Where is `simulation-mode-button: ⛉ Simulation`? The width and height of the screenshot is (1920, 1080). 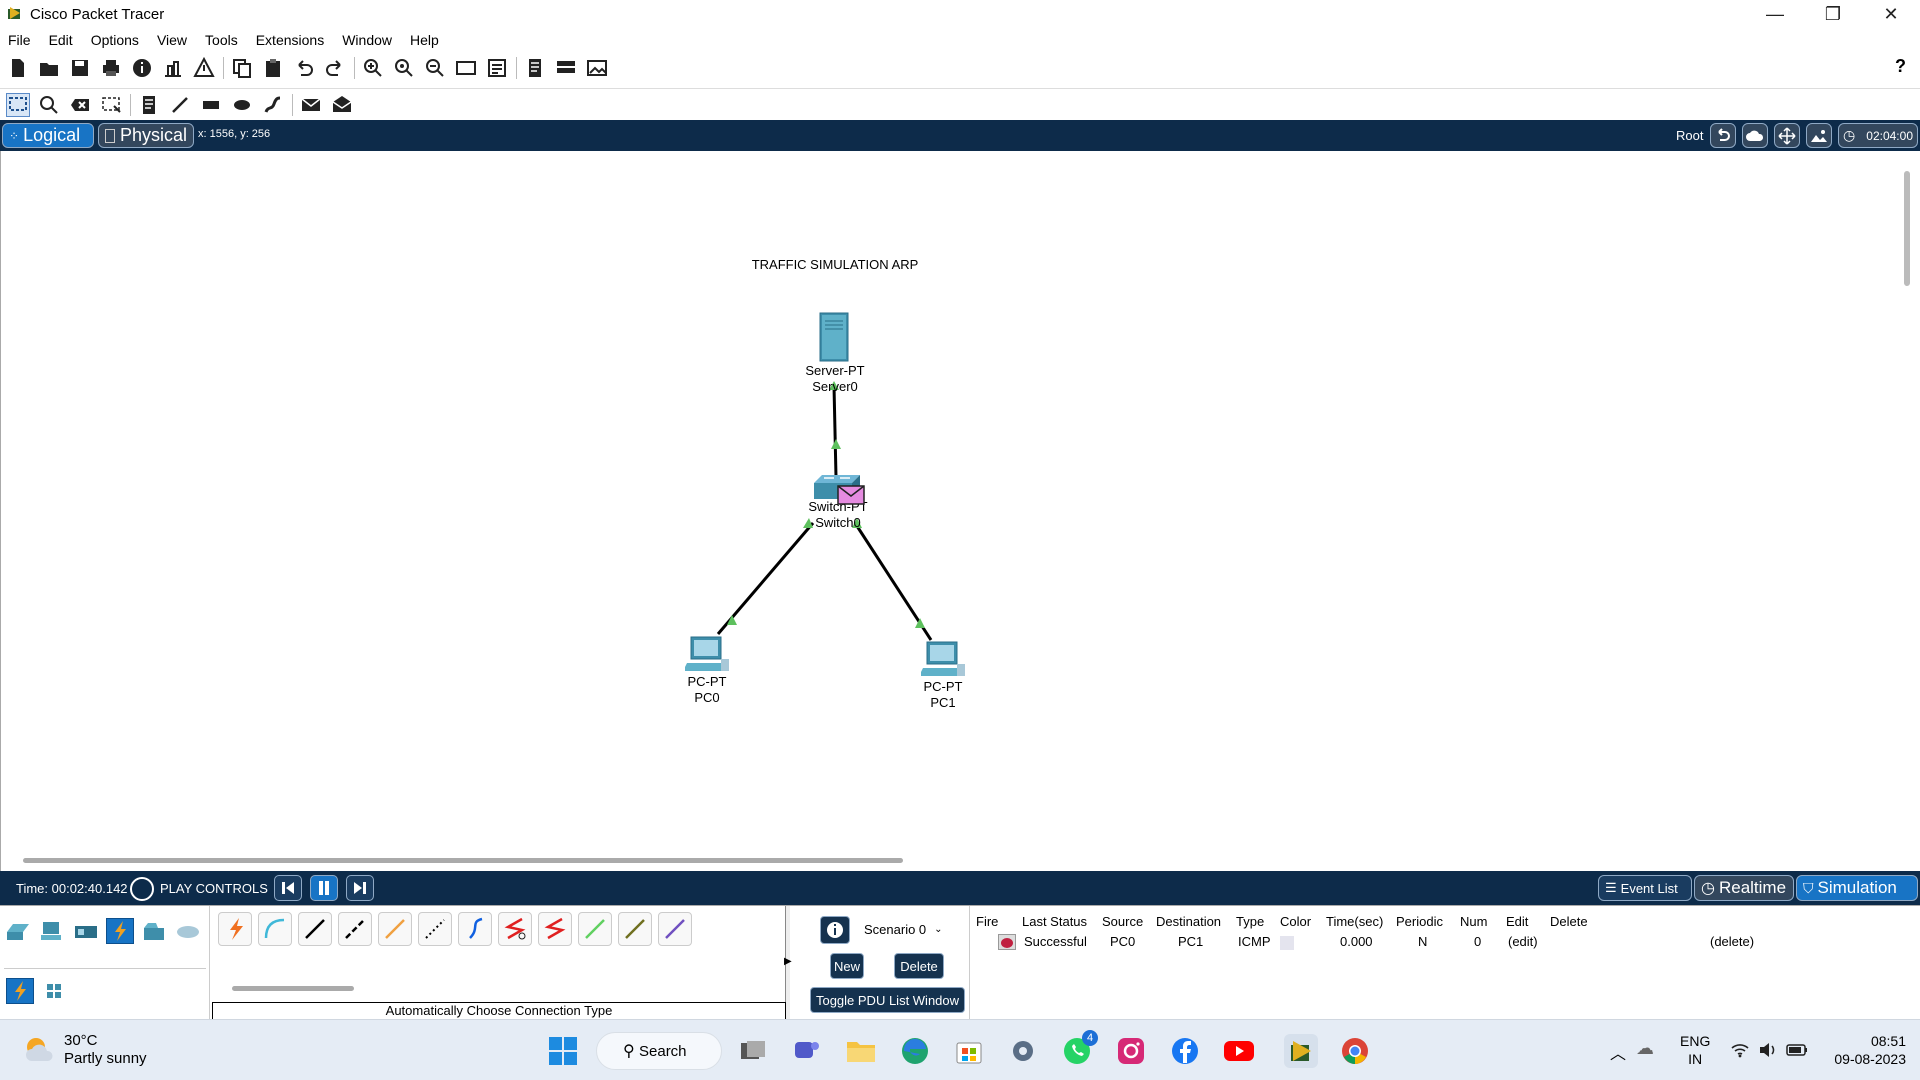 simulation-mode-button: ⛉ Simulation is located at coordinates (1857, 888).